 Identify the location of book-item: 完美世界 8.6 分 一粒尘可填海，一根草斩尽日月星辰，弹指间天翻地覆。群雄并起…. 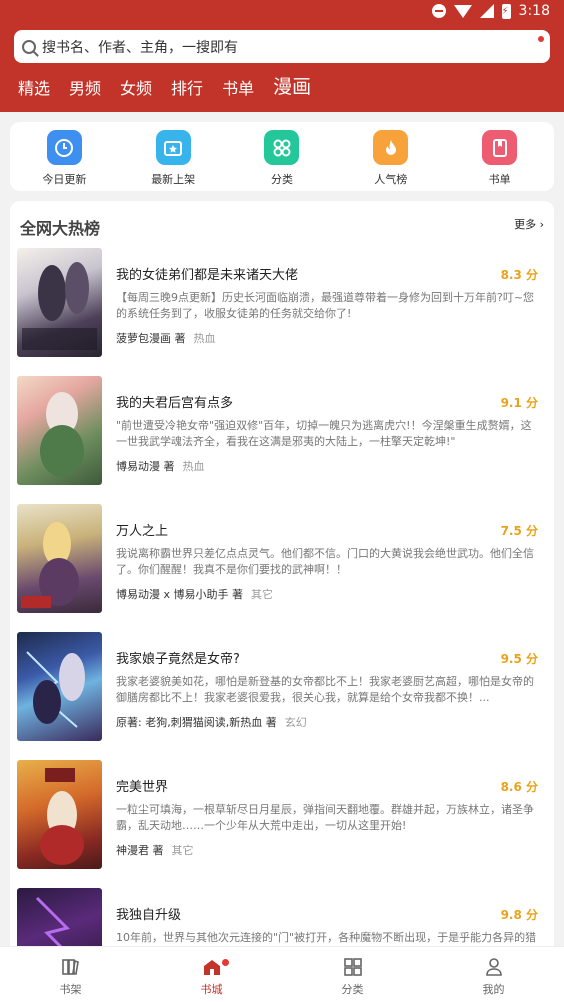
(282, 816).